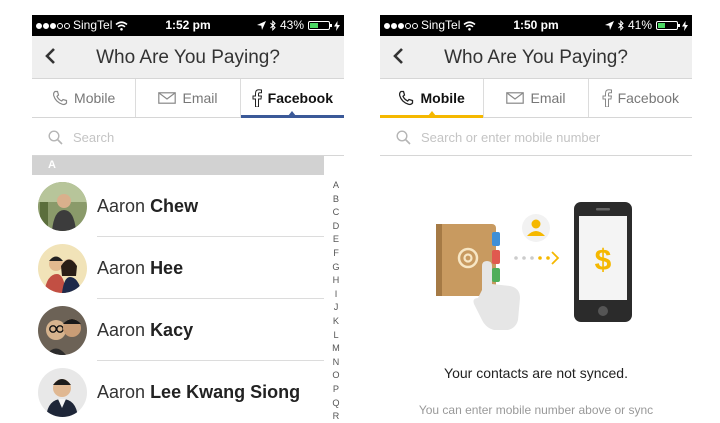 Image resolution: width=720 pixels, height=423 pixels. I want to click on index-letter: C, so click(336, 213).